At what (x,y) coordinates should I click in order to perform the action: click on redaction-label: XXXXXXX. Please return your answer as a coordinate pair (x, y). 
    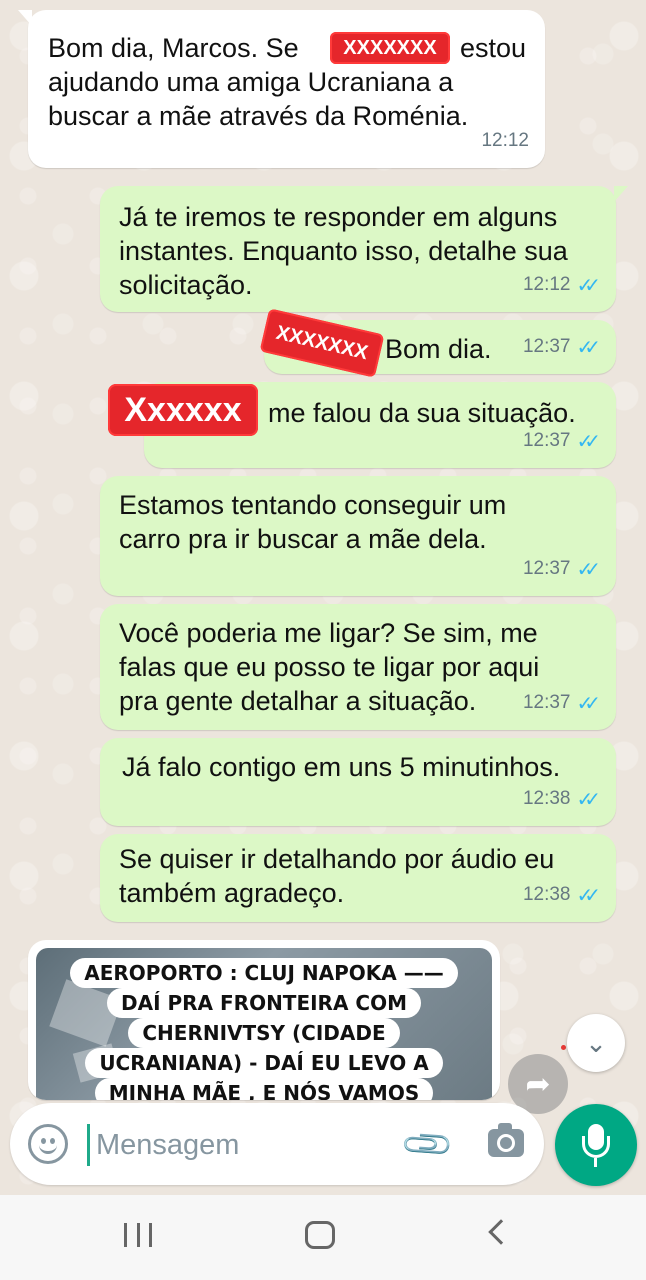
    Looking at the image, I should click on (390, 48).